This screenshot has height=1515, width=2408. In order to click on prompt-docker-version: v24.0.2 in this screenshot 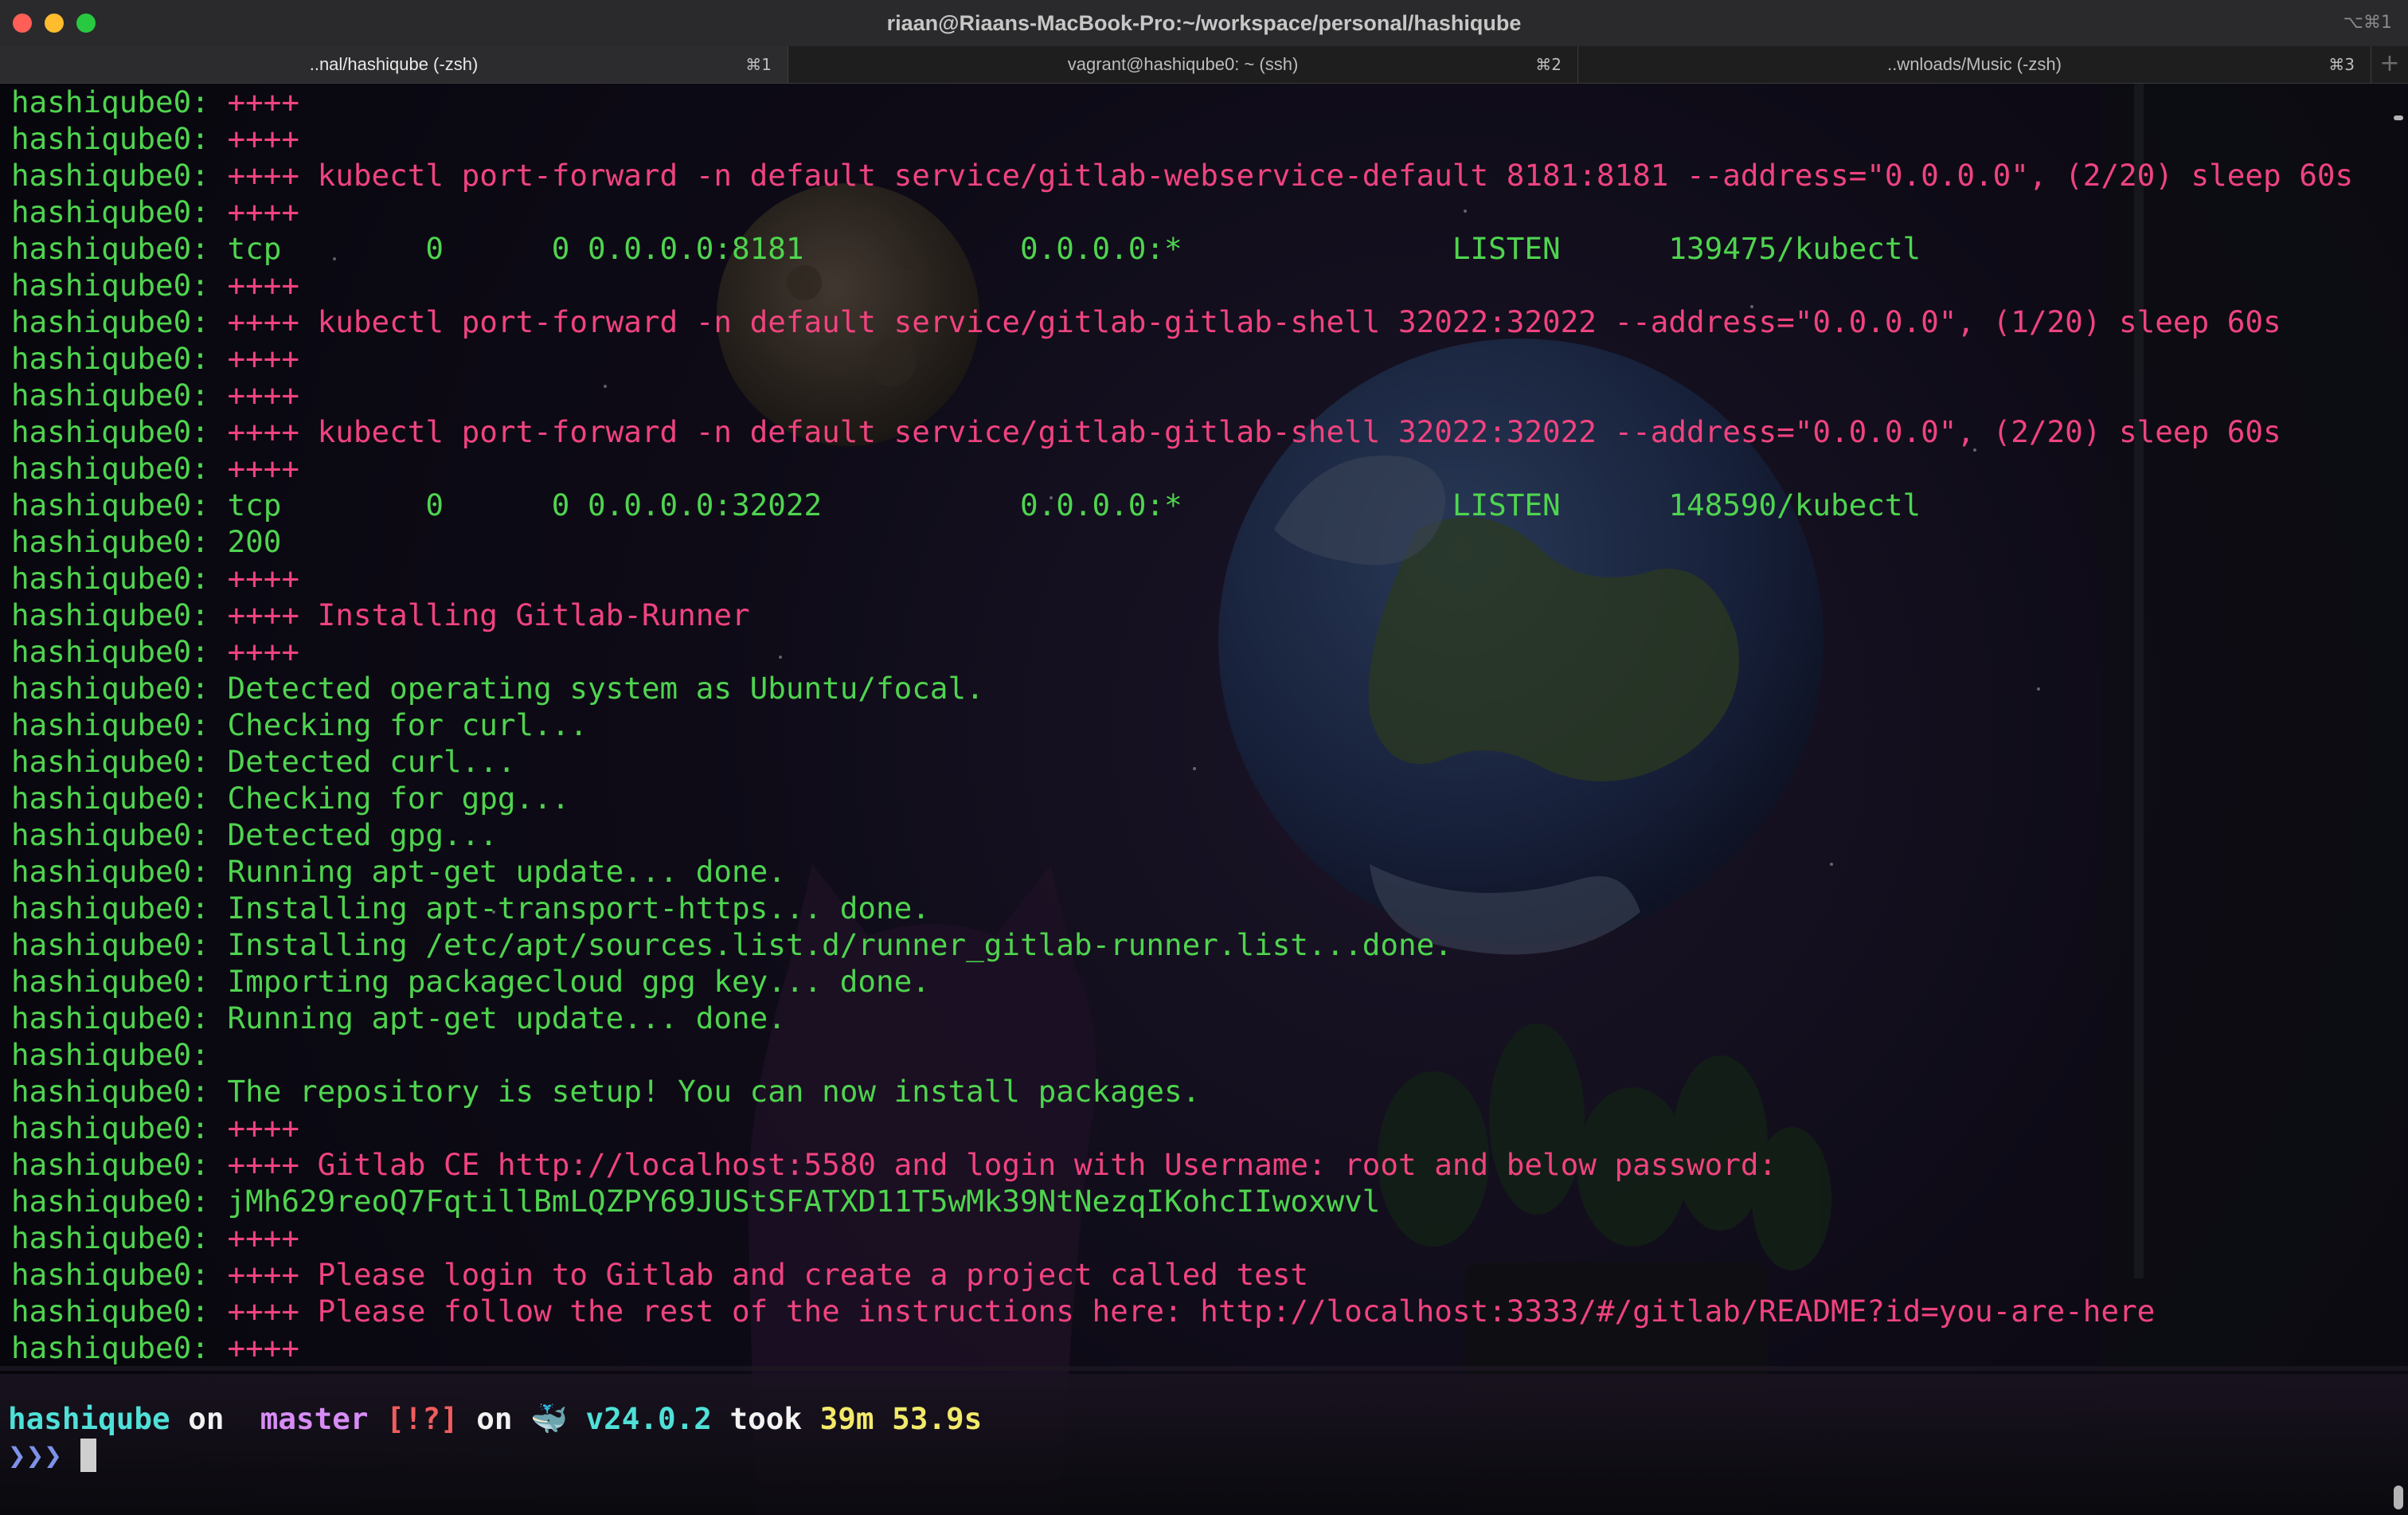, I will do `click(648, 1418)`.